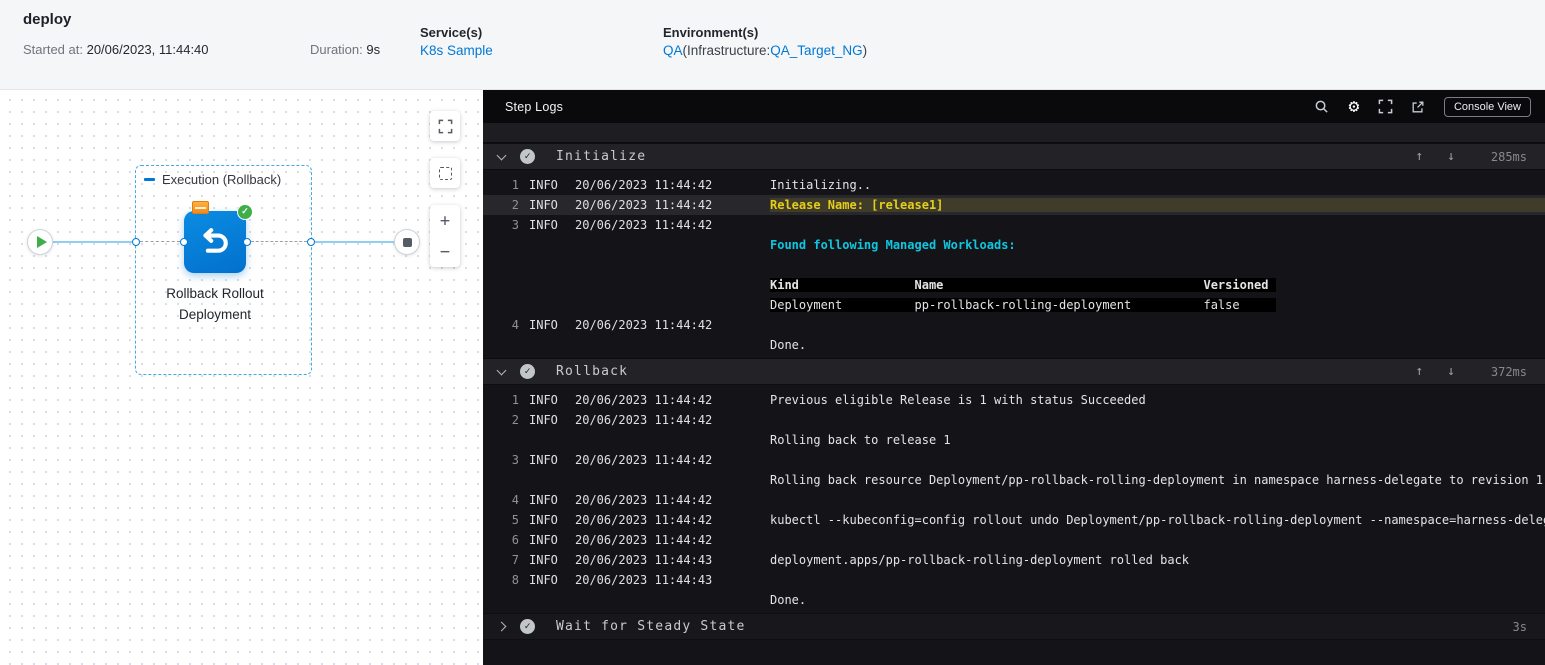  Describe the element at coordinates (445, 251) in the screenshot. I see `zoom-out-button: −` at that location.